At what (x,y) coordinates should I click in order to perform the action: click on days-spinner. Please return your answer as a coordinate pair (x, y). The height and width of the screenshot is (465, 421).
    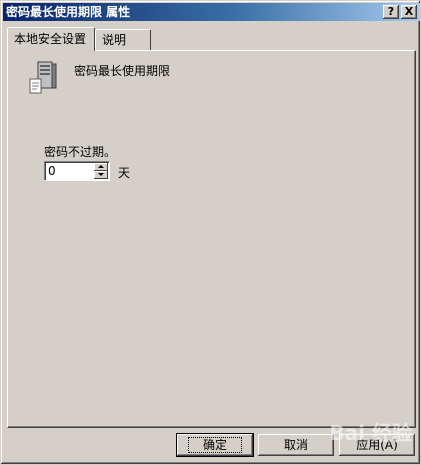
    Looking at the image, I should click on (77, 171).